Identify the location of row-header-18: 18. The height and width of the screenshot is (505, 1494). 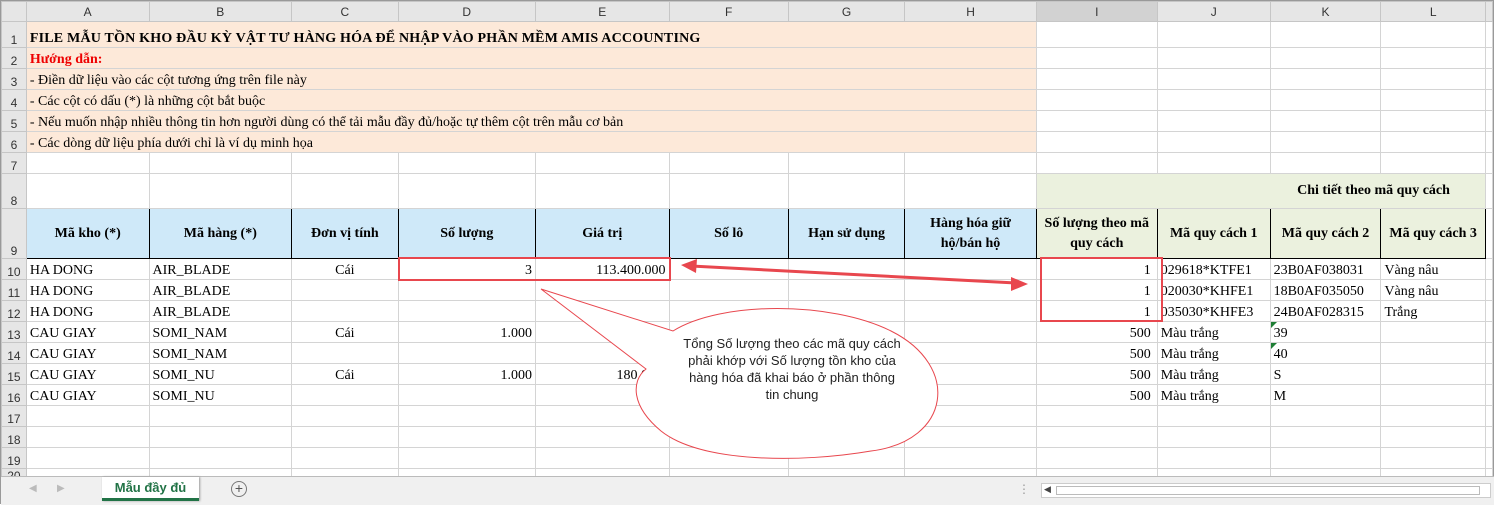
(14, 437).